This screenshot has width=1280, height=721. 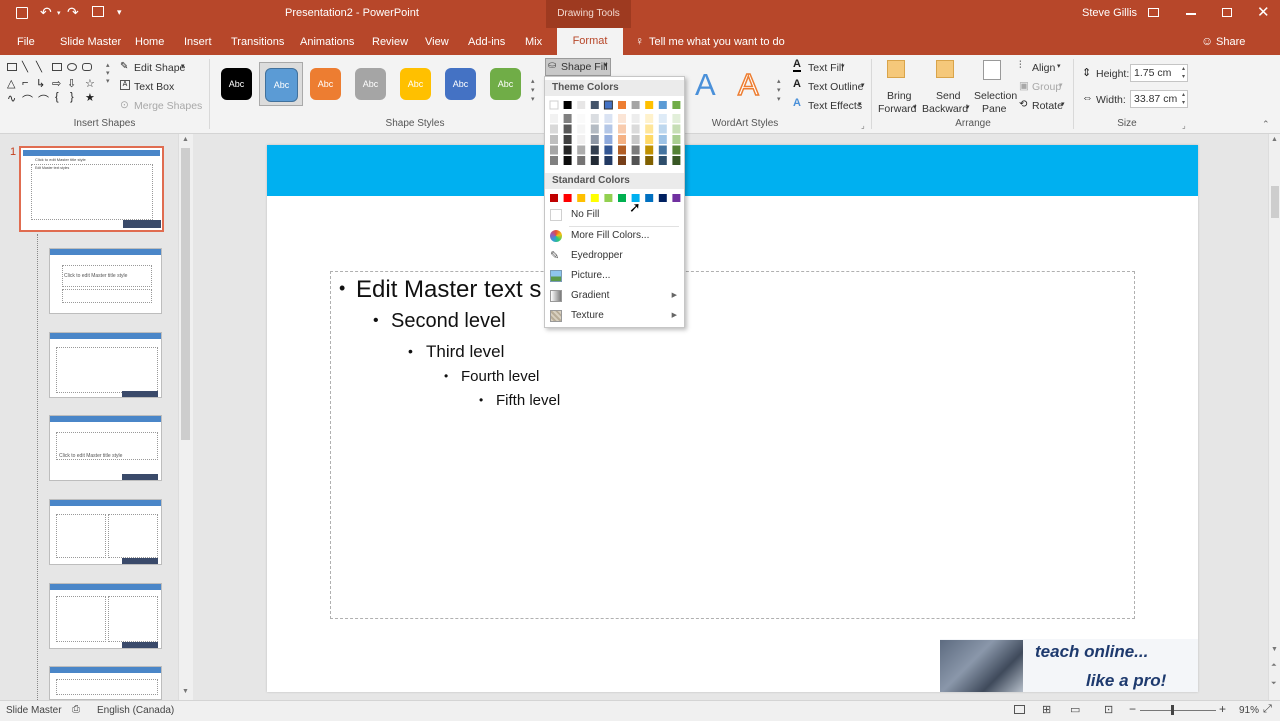 I want to click on texture-menu-item: Texture ▶, so click(x=614, y=316).